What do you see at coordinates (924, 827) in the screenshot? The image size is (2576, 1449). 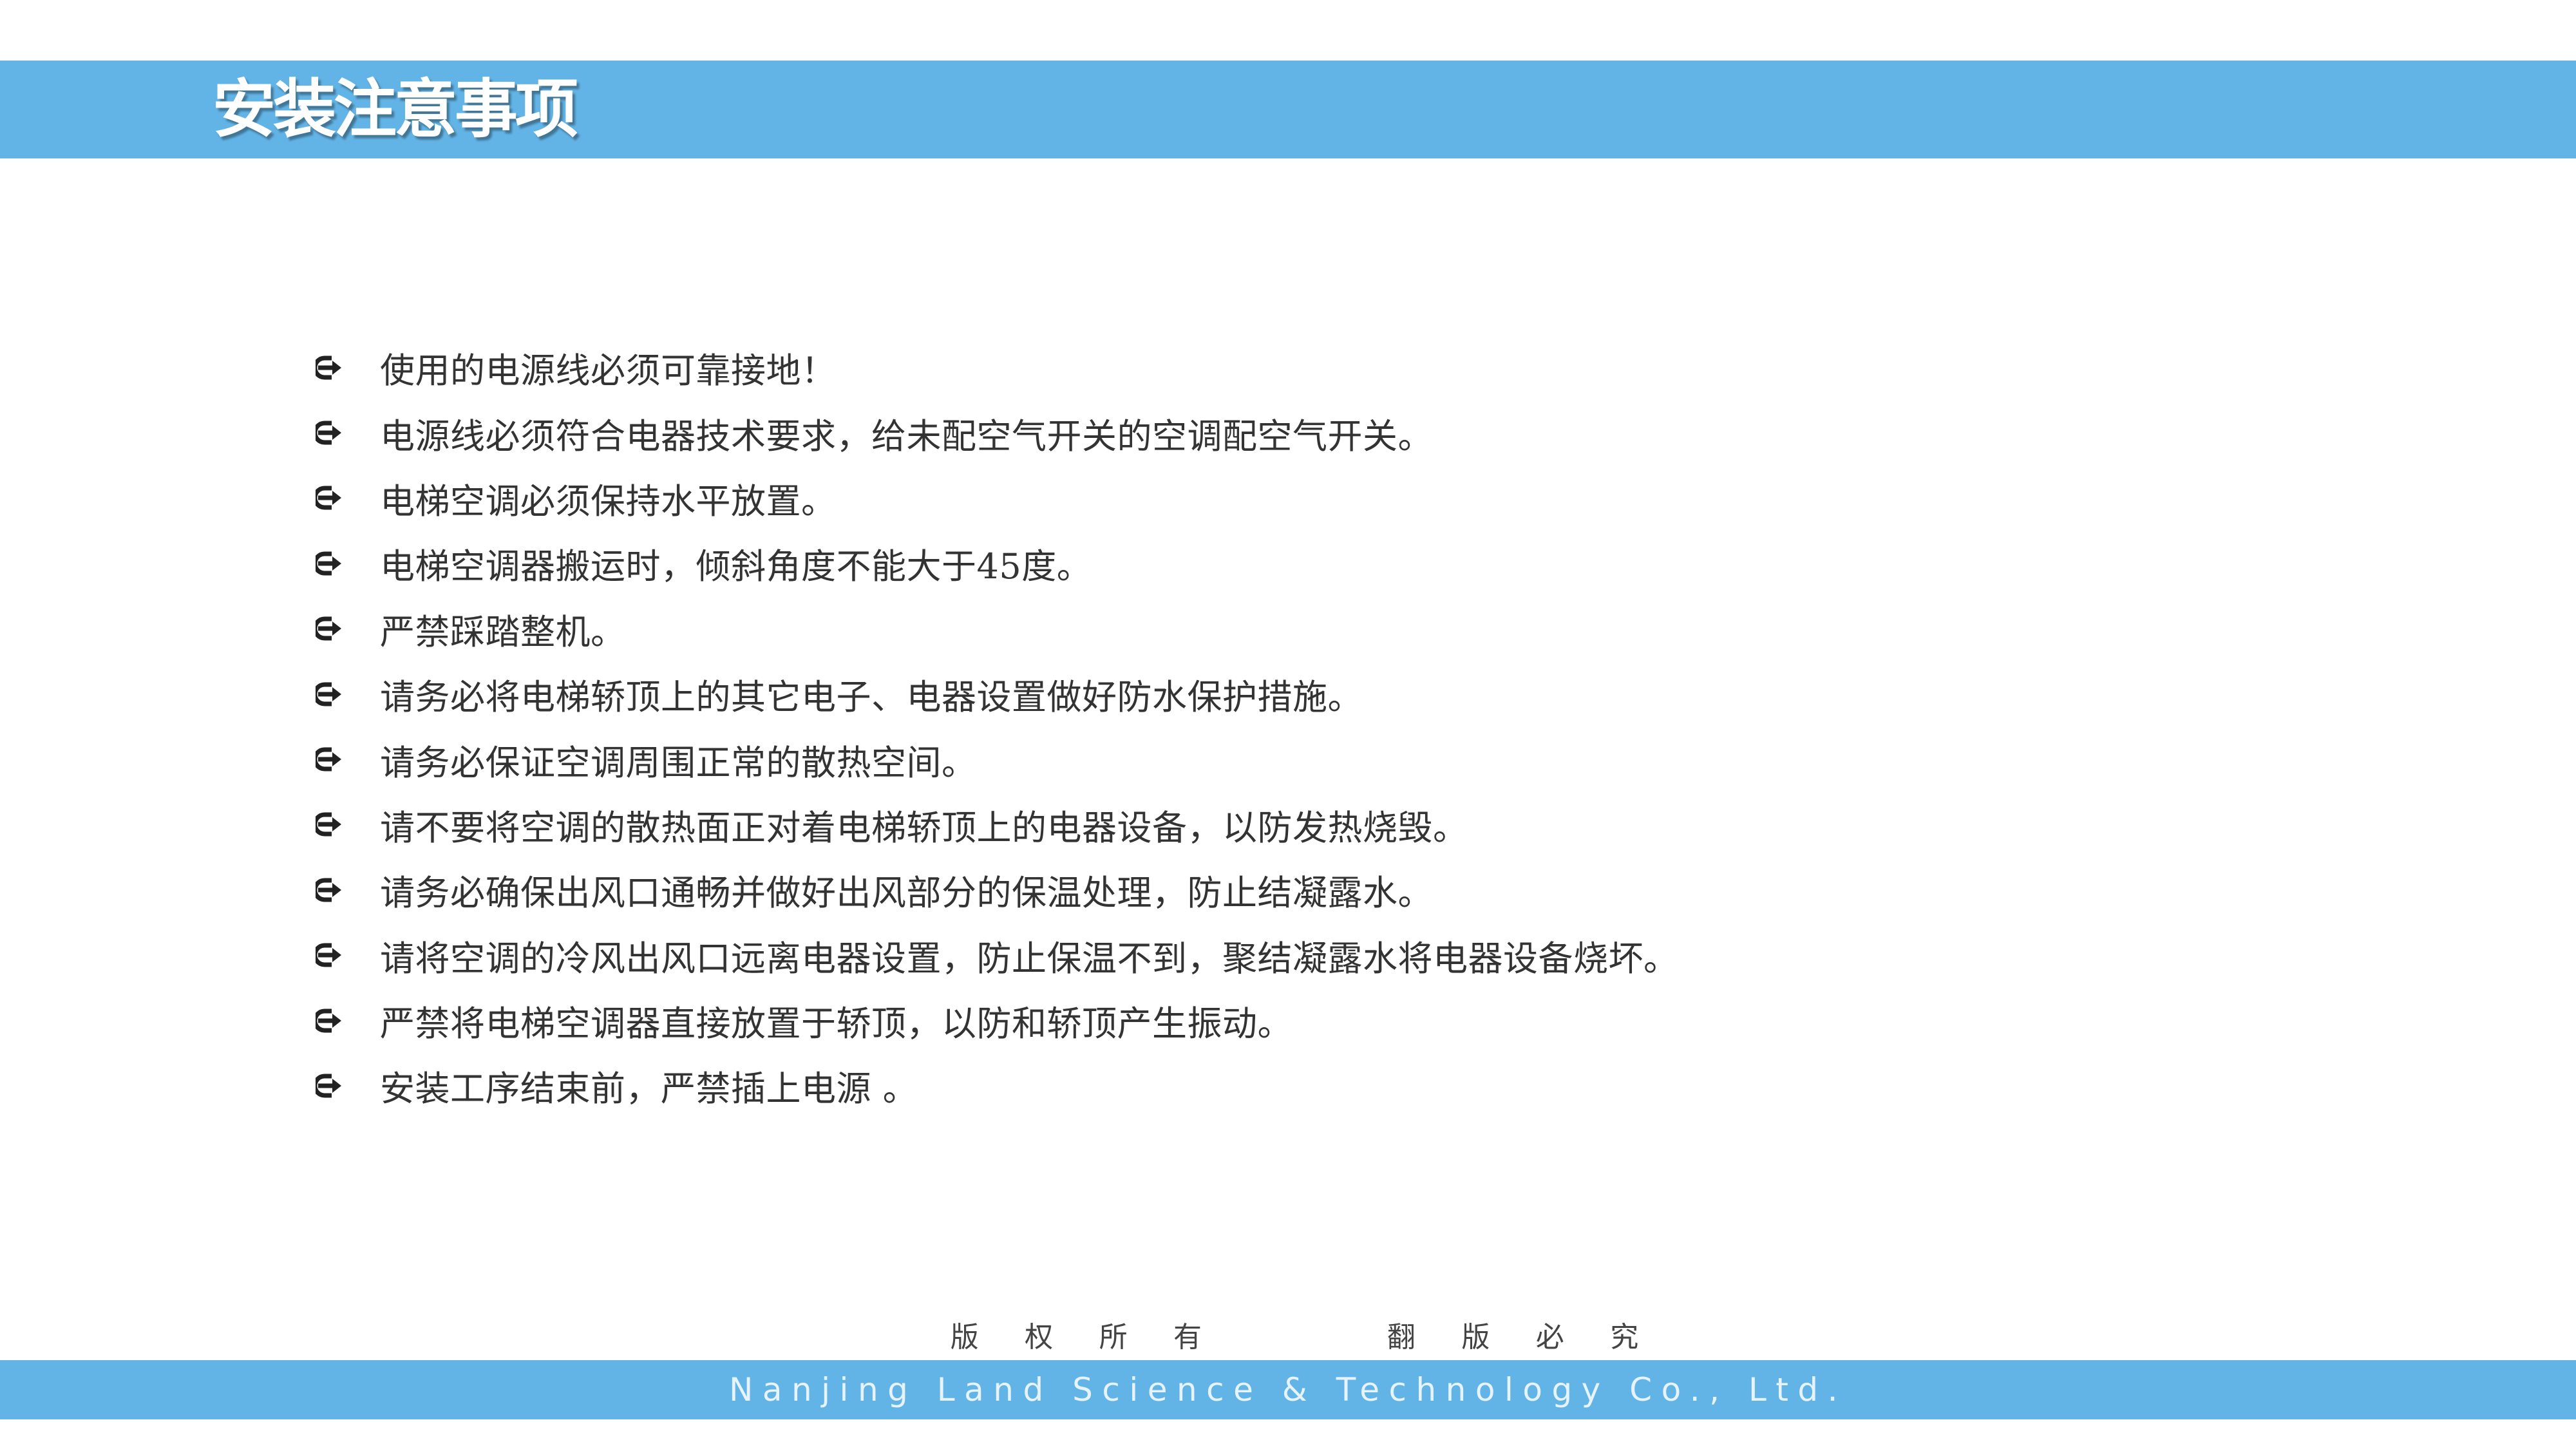 I see `note-text: 请不要将空调的散热面正对着电梯轿顶上的电器设备，以防发热烧毁。` at bounding box center [924, 827].